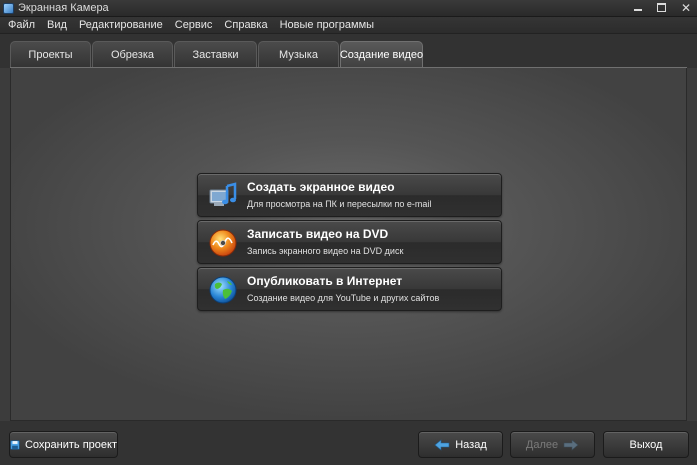  Describe the element at coordinates (442, 444) in the screenshot. I see `arrow-left-icon` at that location.